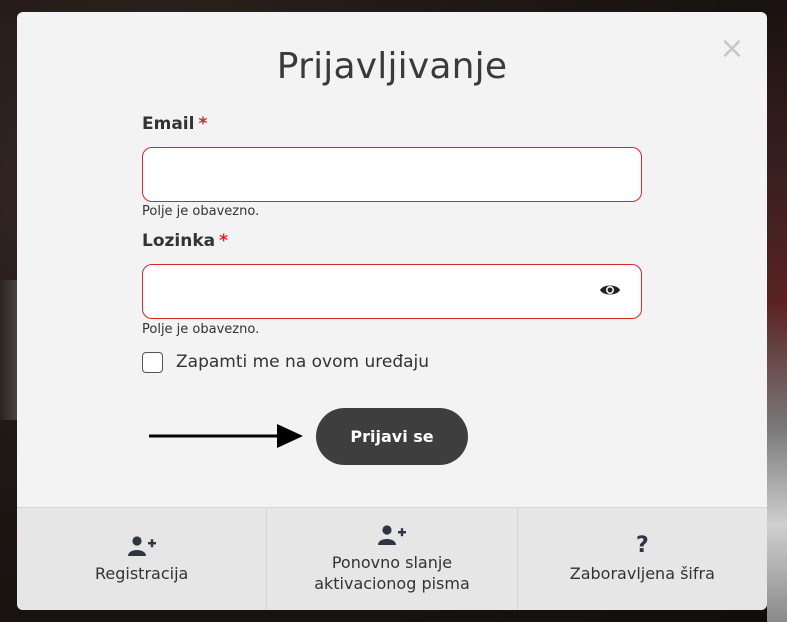 The height and width of the screenshot is (622, 787). Describe the element at coordinates (777, 150) in the screenshot. I see `background-right-top` at that location.